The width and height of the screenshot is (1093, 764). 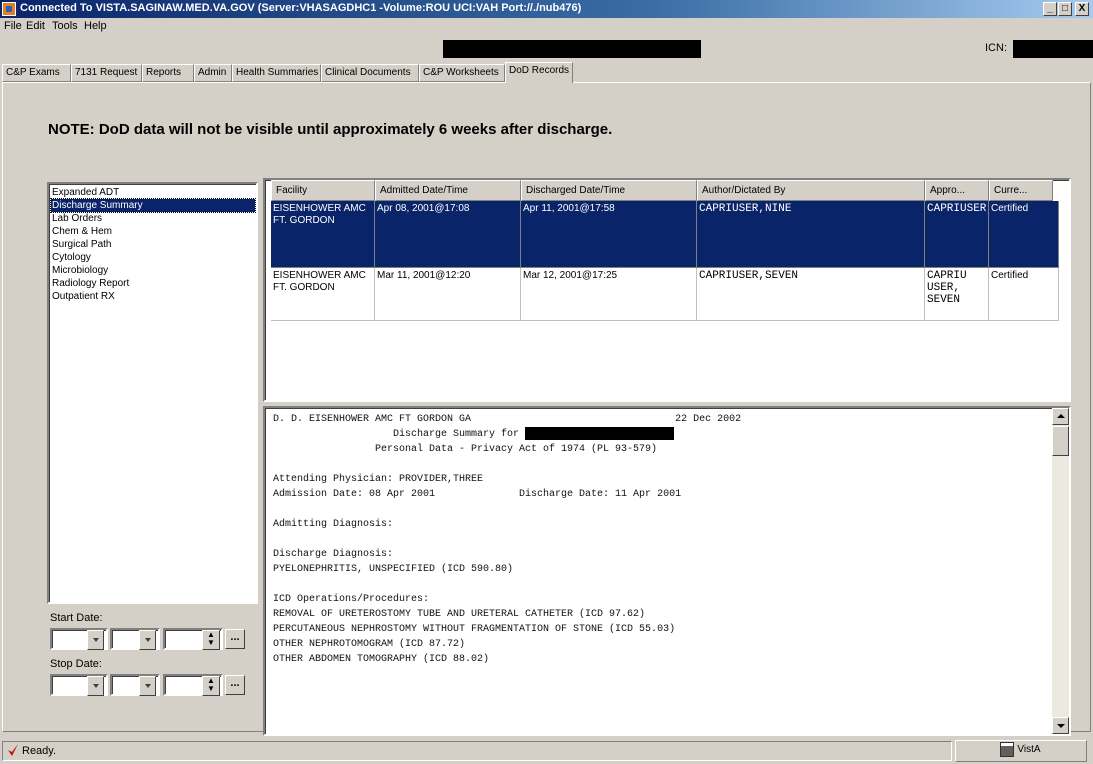 I want to click on scroll-down-button, so click(x=1060, y=725).